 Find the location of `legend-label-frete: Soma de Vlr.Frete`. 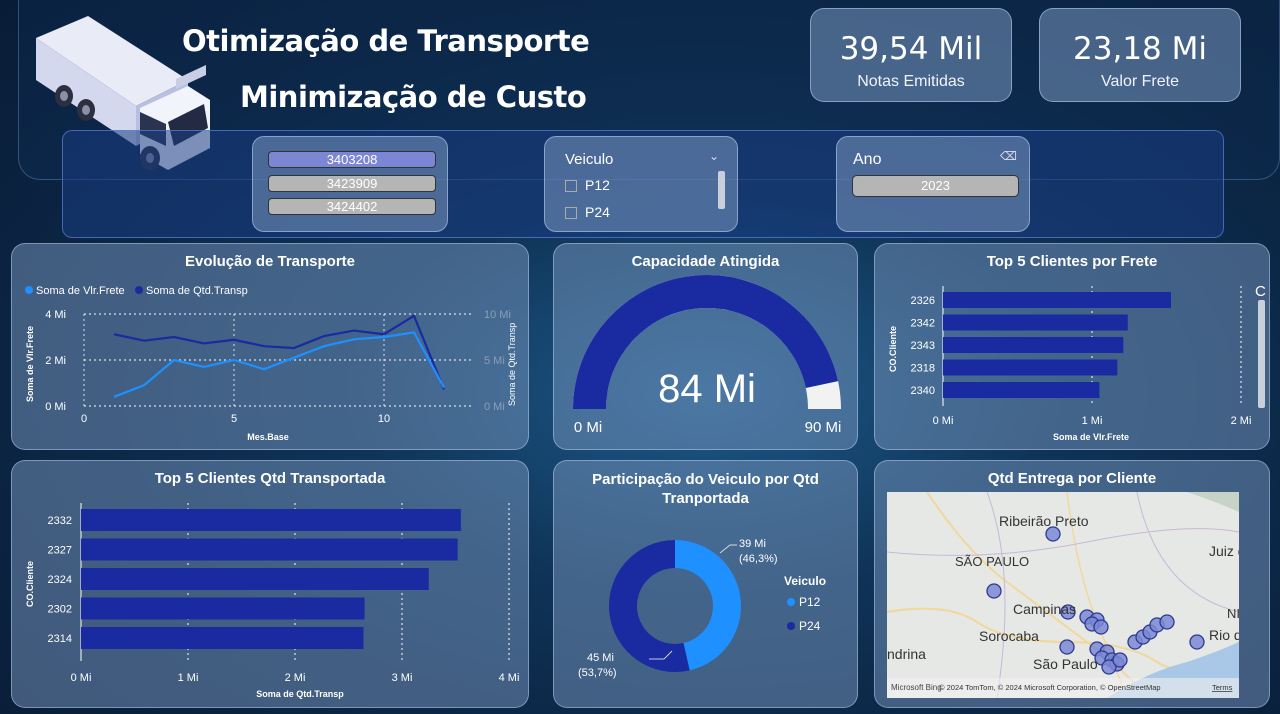

legend-label-frete: Soma de Vlr.Frete is located at coordinates (80, 291).